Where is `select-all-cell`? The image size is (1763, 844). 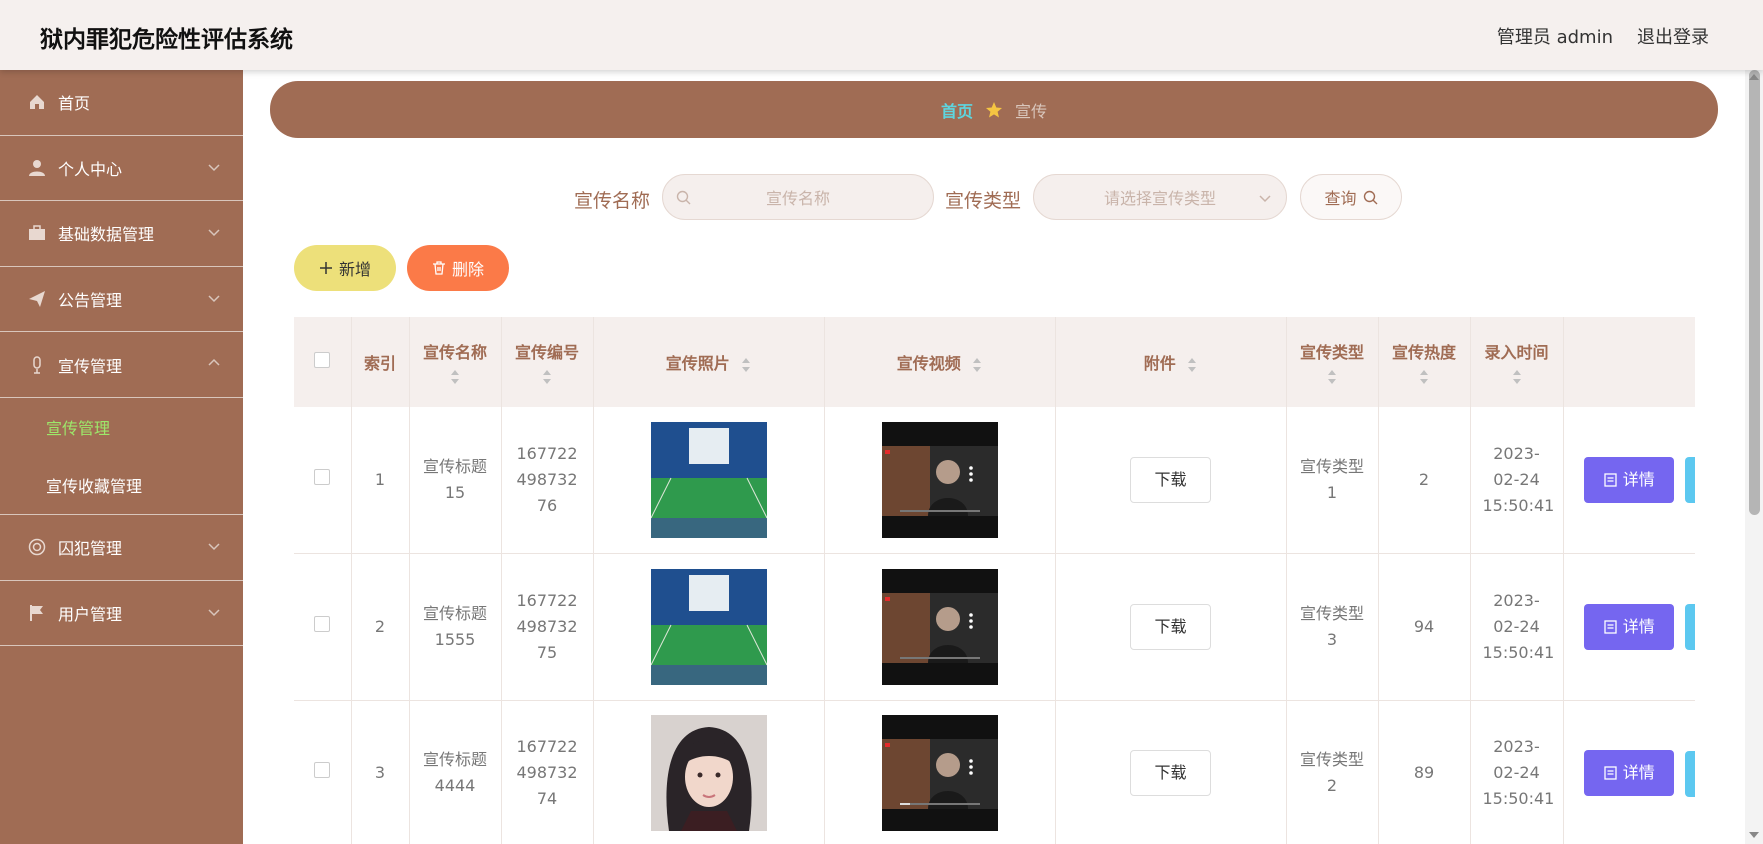
select-all-cell is located at coordinates (323, 362).